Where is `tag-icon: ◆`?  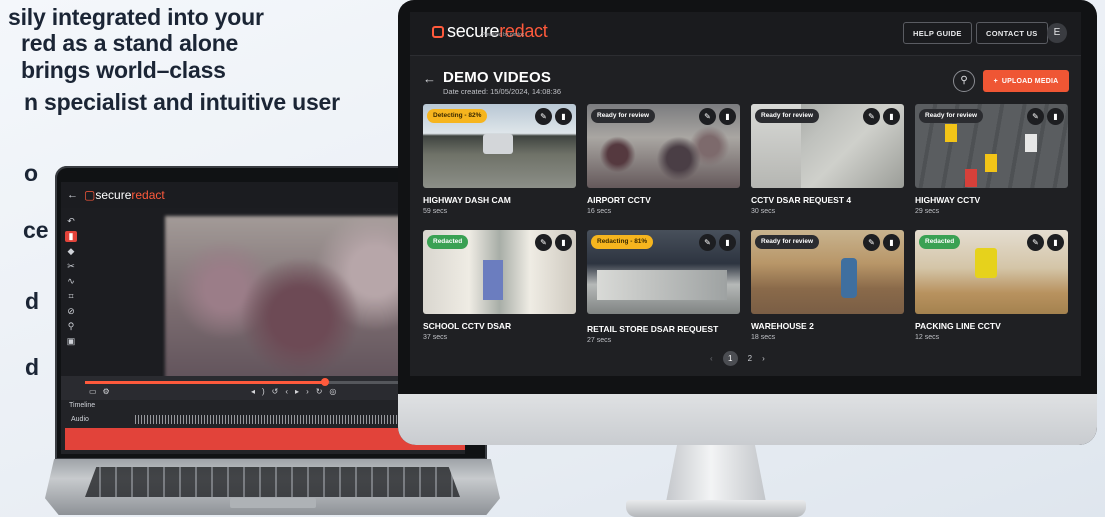
tag-icon: ◆ is located at coordinates (71, 251).